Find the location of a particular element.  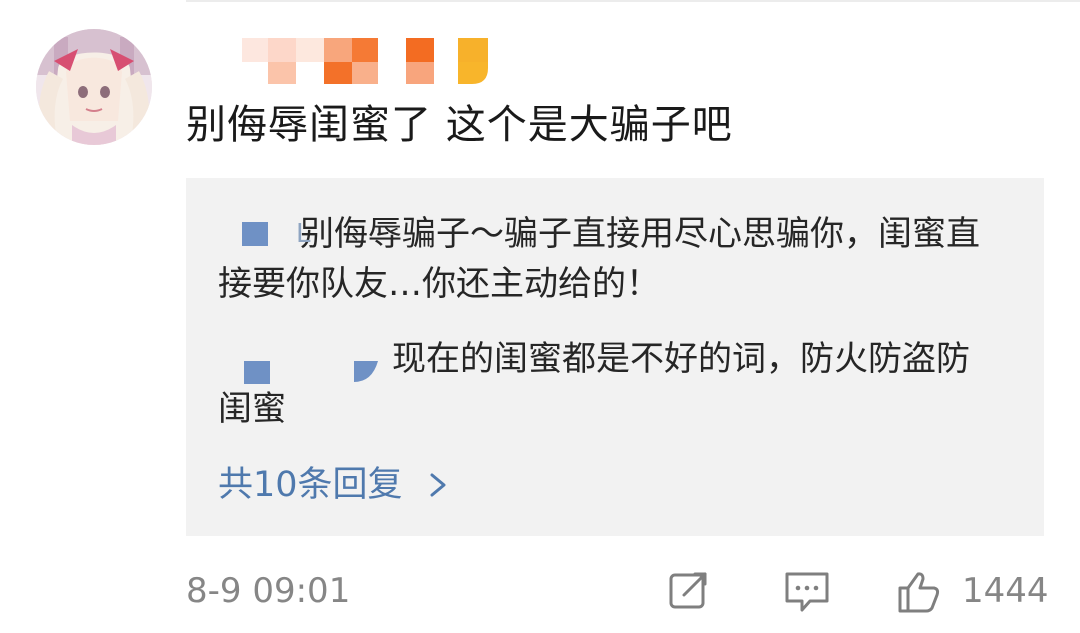

avatar is located at coordinates (94, 87).